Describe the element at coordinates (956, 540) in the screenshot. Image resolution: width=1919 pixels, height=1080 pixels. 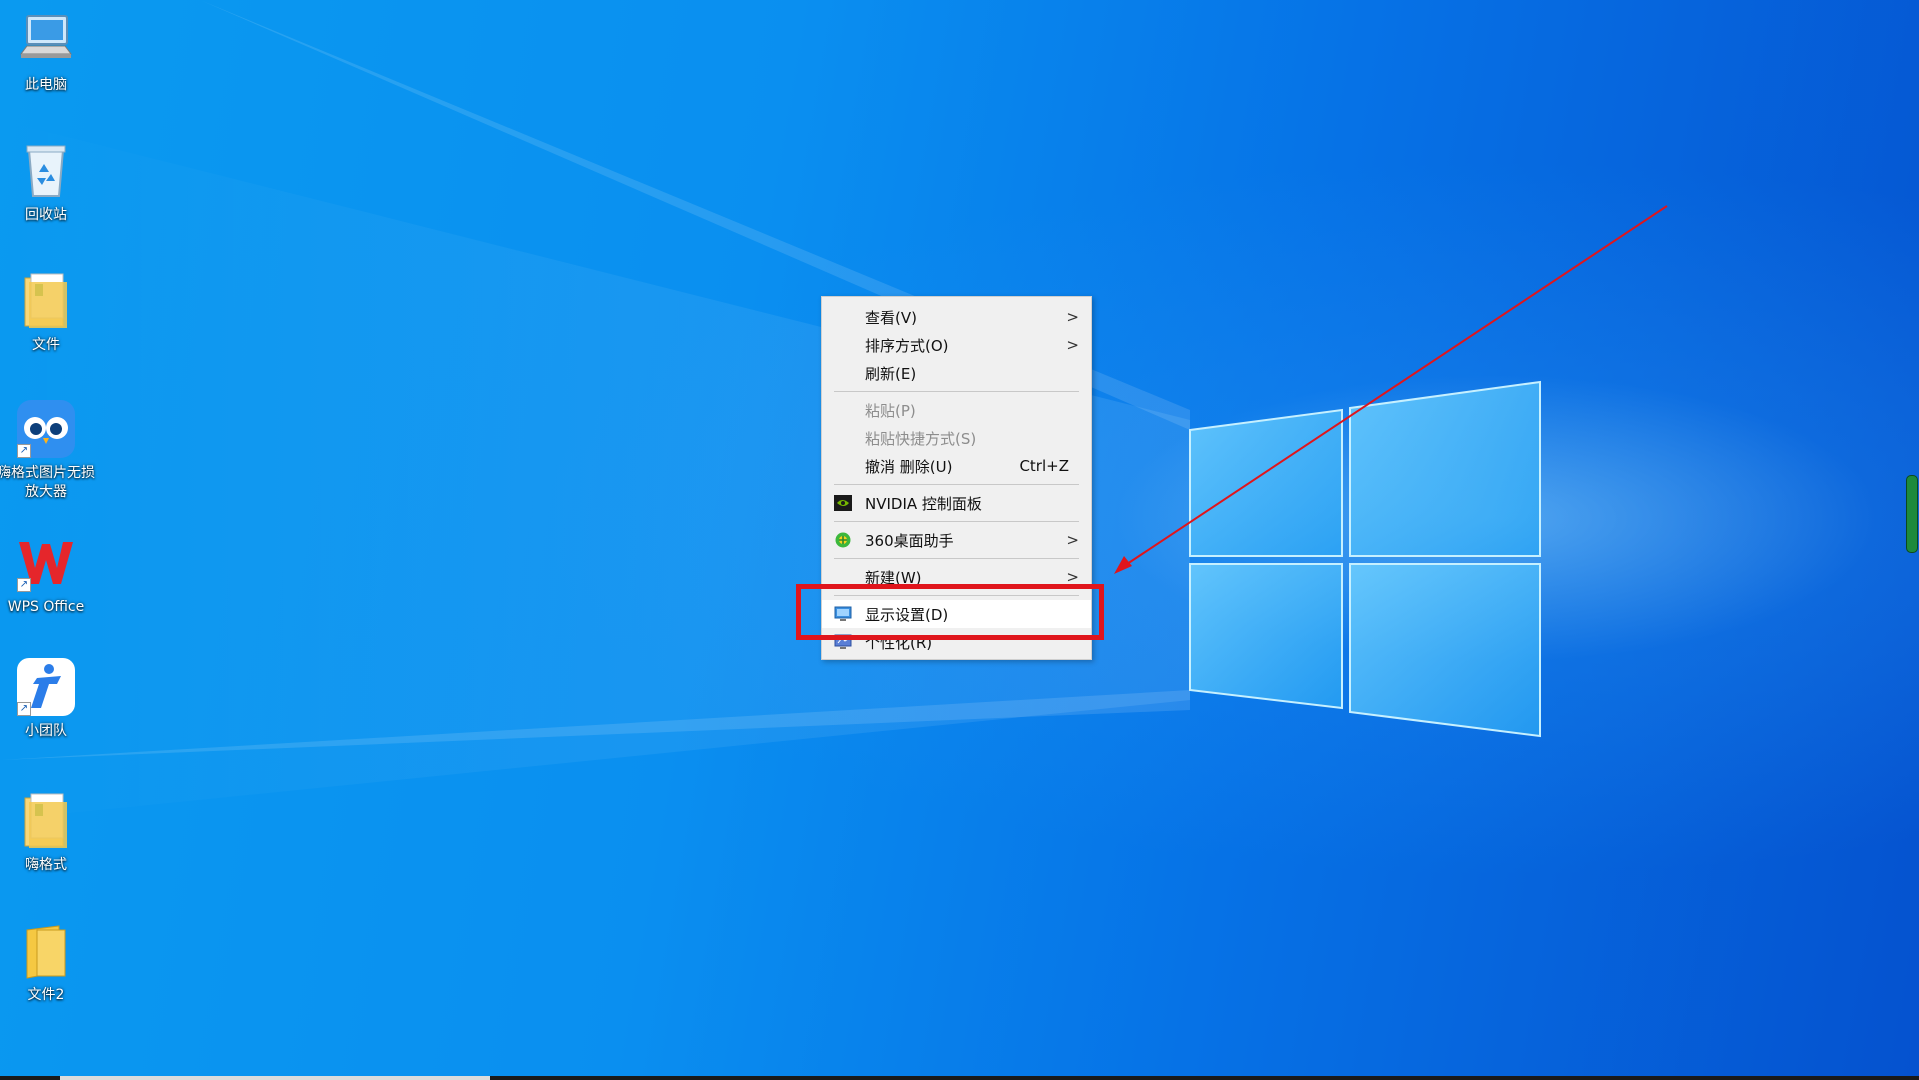
I see `menu-item-360-desktop-helper: 360桌面助手 >` at that location.